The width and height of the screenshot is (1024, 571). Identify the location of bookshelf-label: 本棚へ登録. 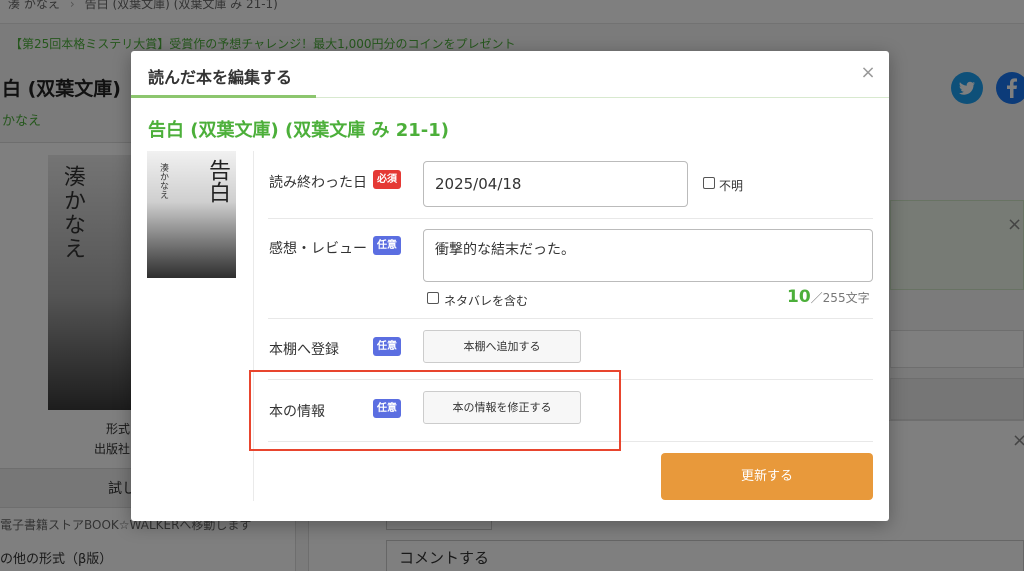
(304, 350).